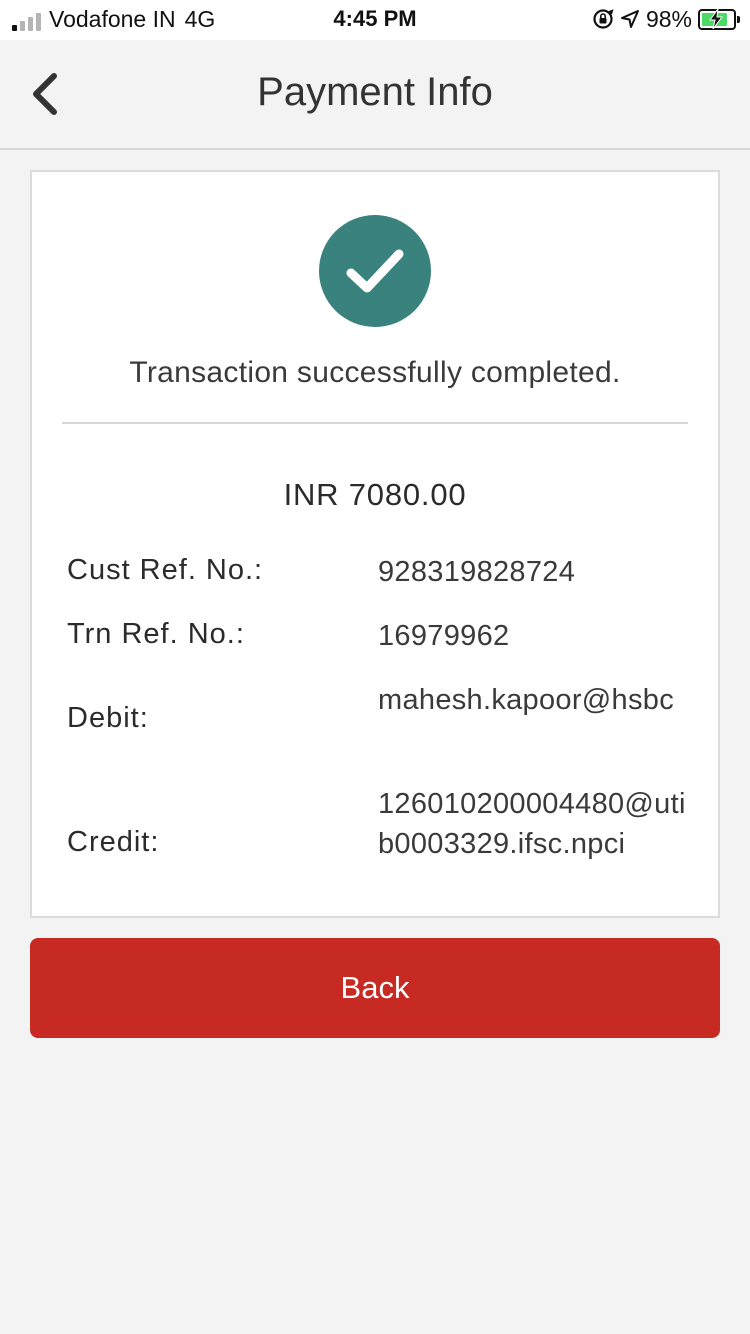 The height and width of the screenshot is (1334, 750). What do you see at coordinates (526, 700) in the screenshot?
I see `debit-value: mahesh.kapoor@hsbc` at bounding box center [526, 700].